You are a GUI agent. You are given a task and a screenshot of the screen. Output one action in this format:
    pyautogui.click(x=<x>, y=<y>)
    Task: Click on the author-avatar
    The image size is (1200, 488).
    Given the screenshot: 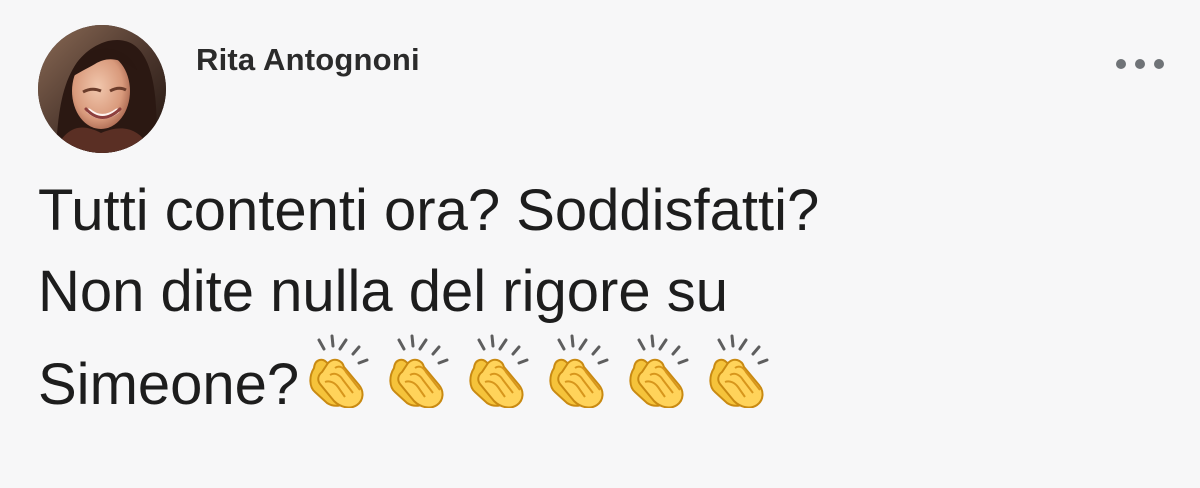 What is the action you would take?
    pyautogui.click(x=102, y=89)
    